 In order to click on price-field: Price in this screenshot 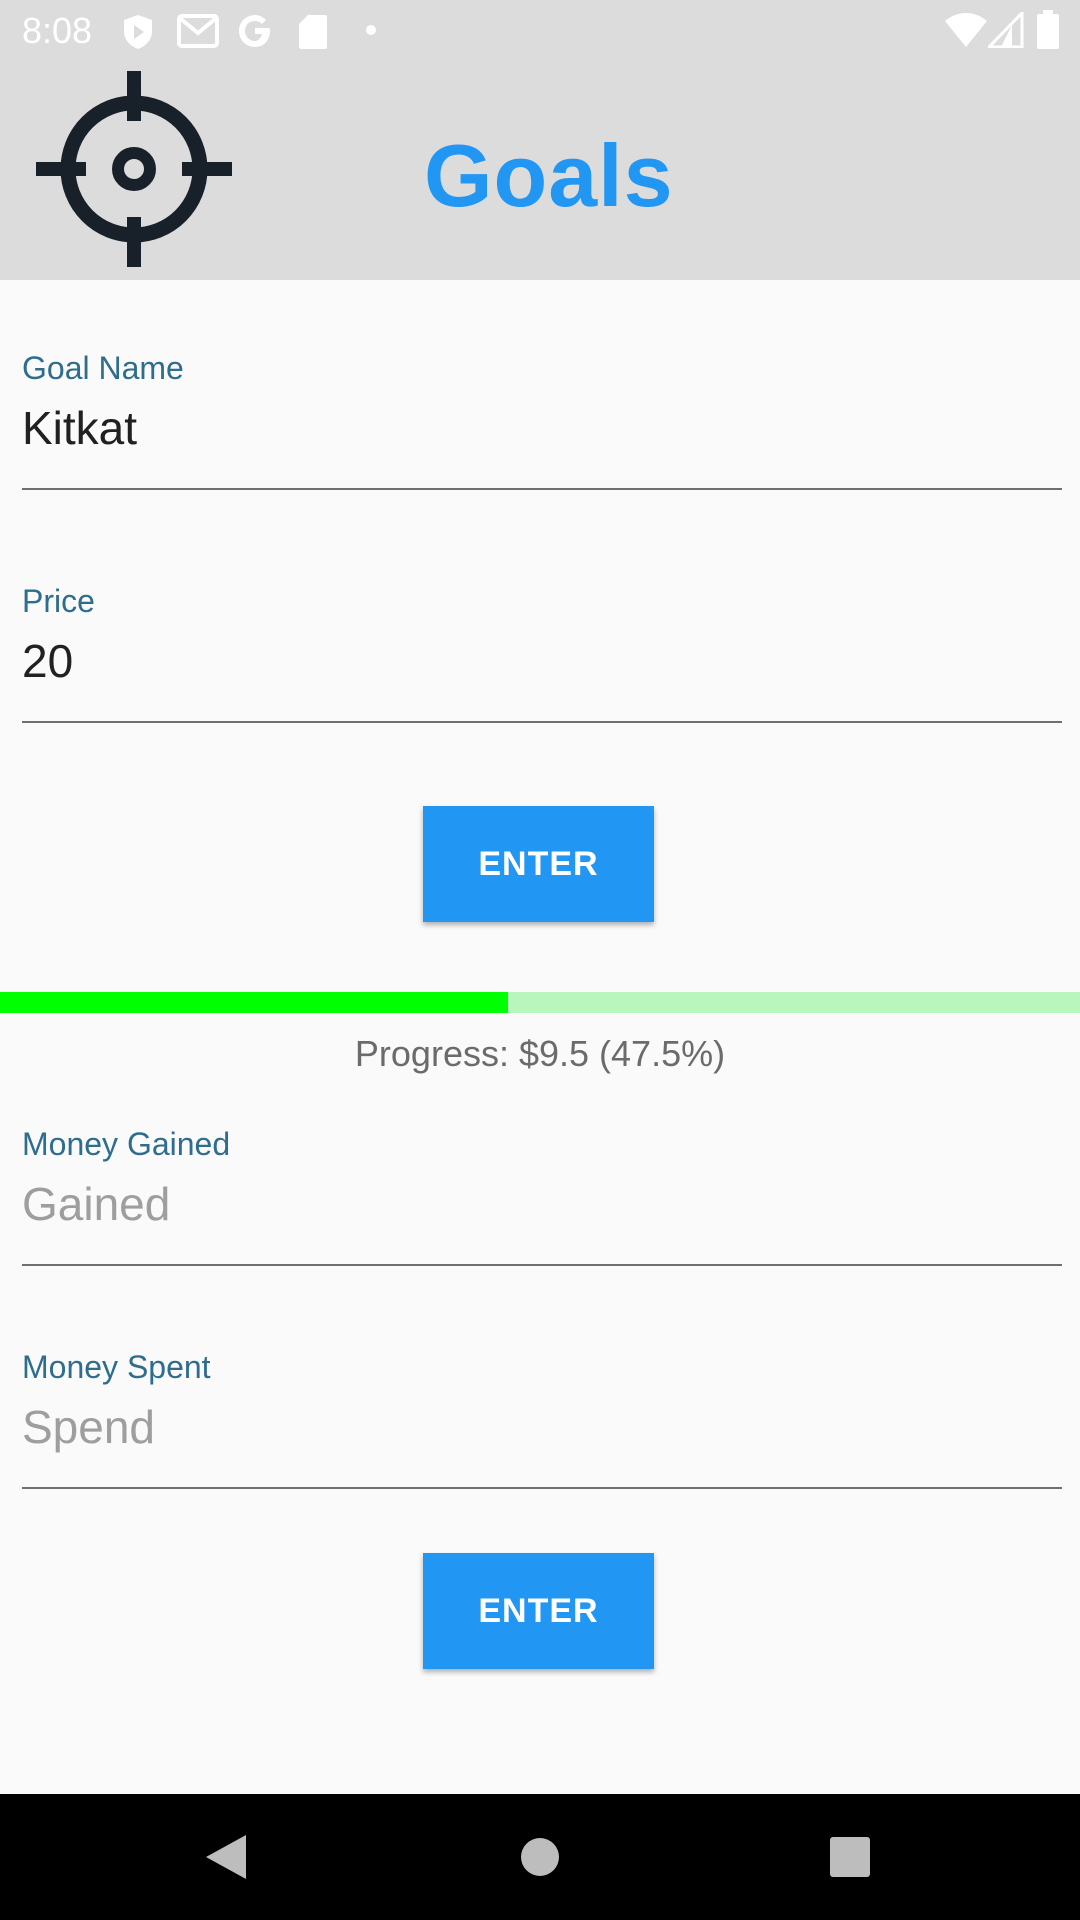, I will do `click(542, 653)`.